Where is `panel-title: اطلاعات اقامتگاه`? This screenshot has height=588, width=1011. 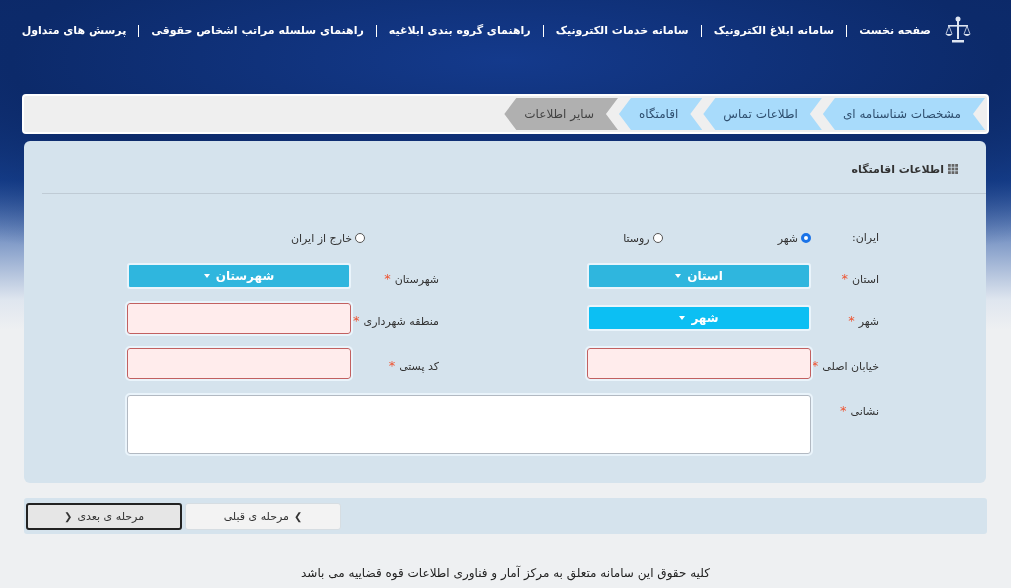 panel-title: اطلاعات اقامتگاه is located at coordinates (897, 169).